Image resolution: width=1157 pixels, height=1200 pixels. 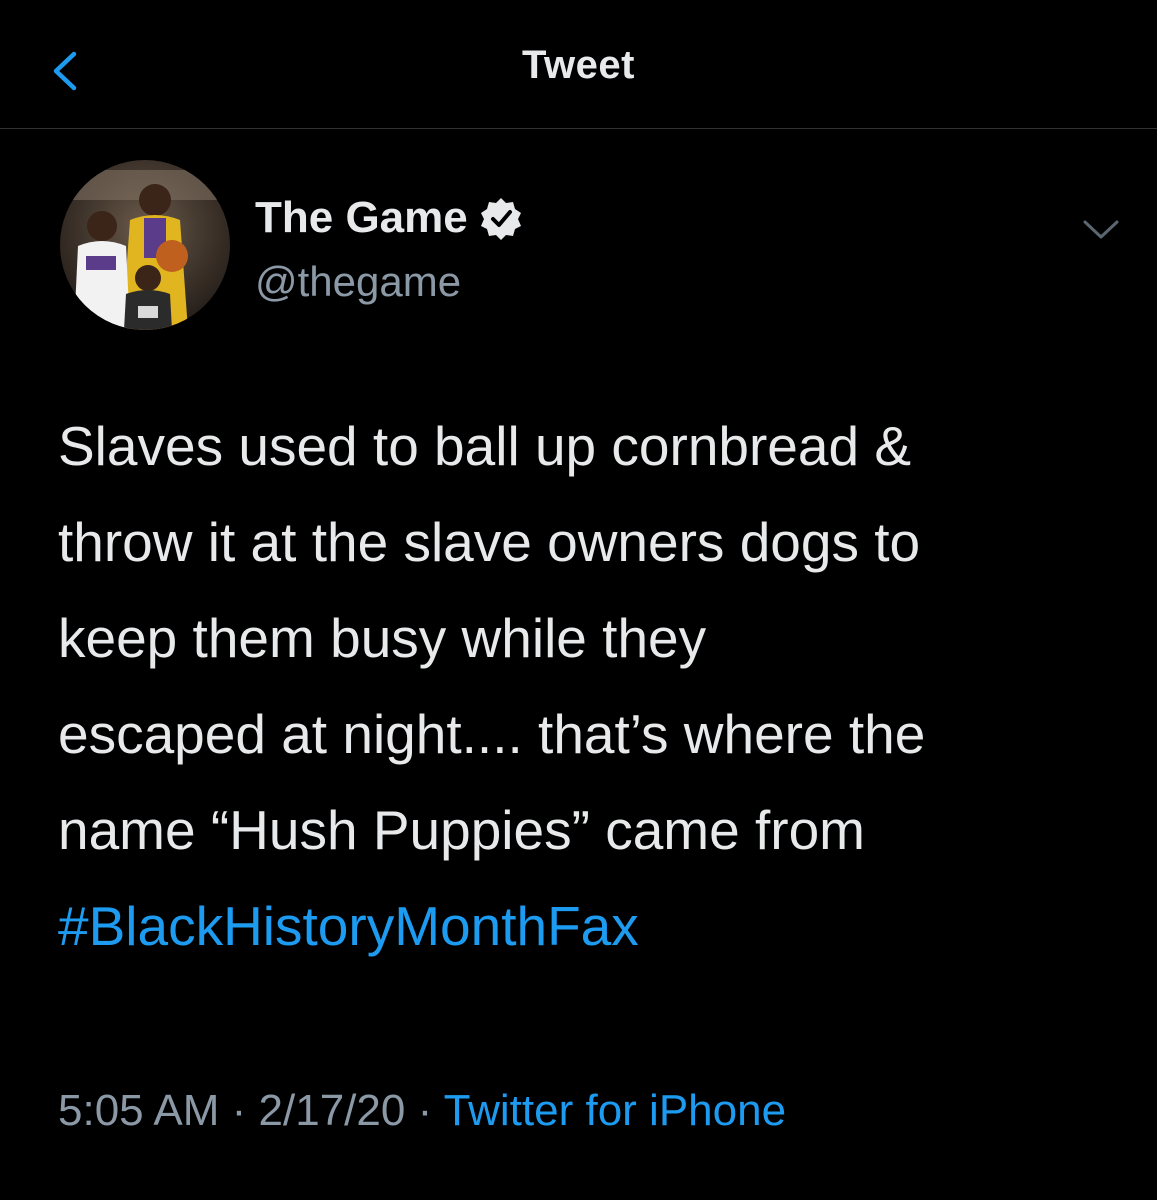 What do you see at coordinates (485, 446) in the screenshot?
I see `tweet-text-line: Slaves used to ball up cornbread &` at bounding box center [485, 446].